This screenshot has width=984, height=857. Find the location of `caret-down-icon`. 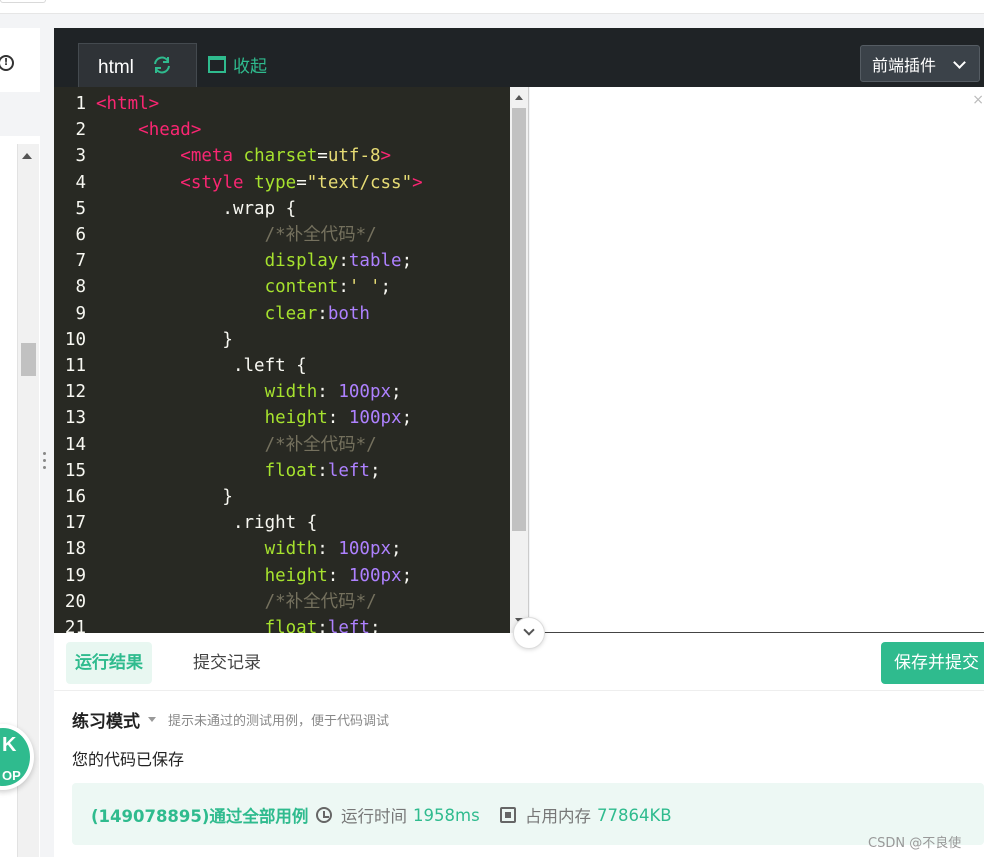

caret-down-icon is located at coordinates (152, 719).